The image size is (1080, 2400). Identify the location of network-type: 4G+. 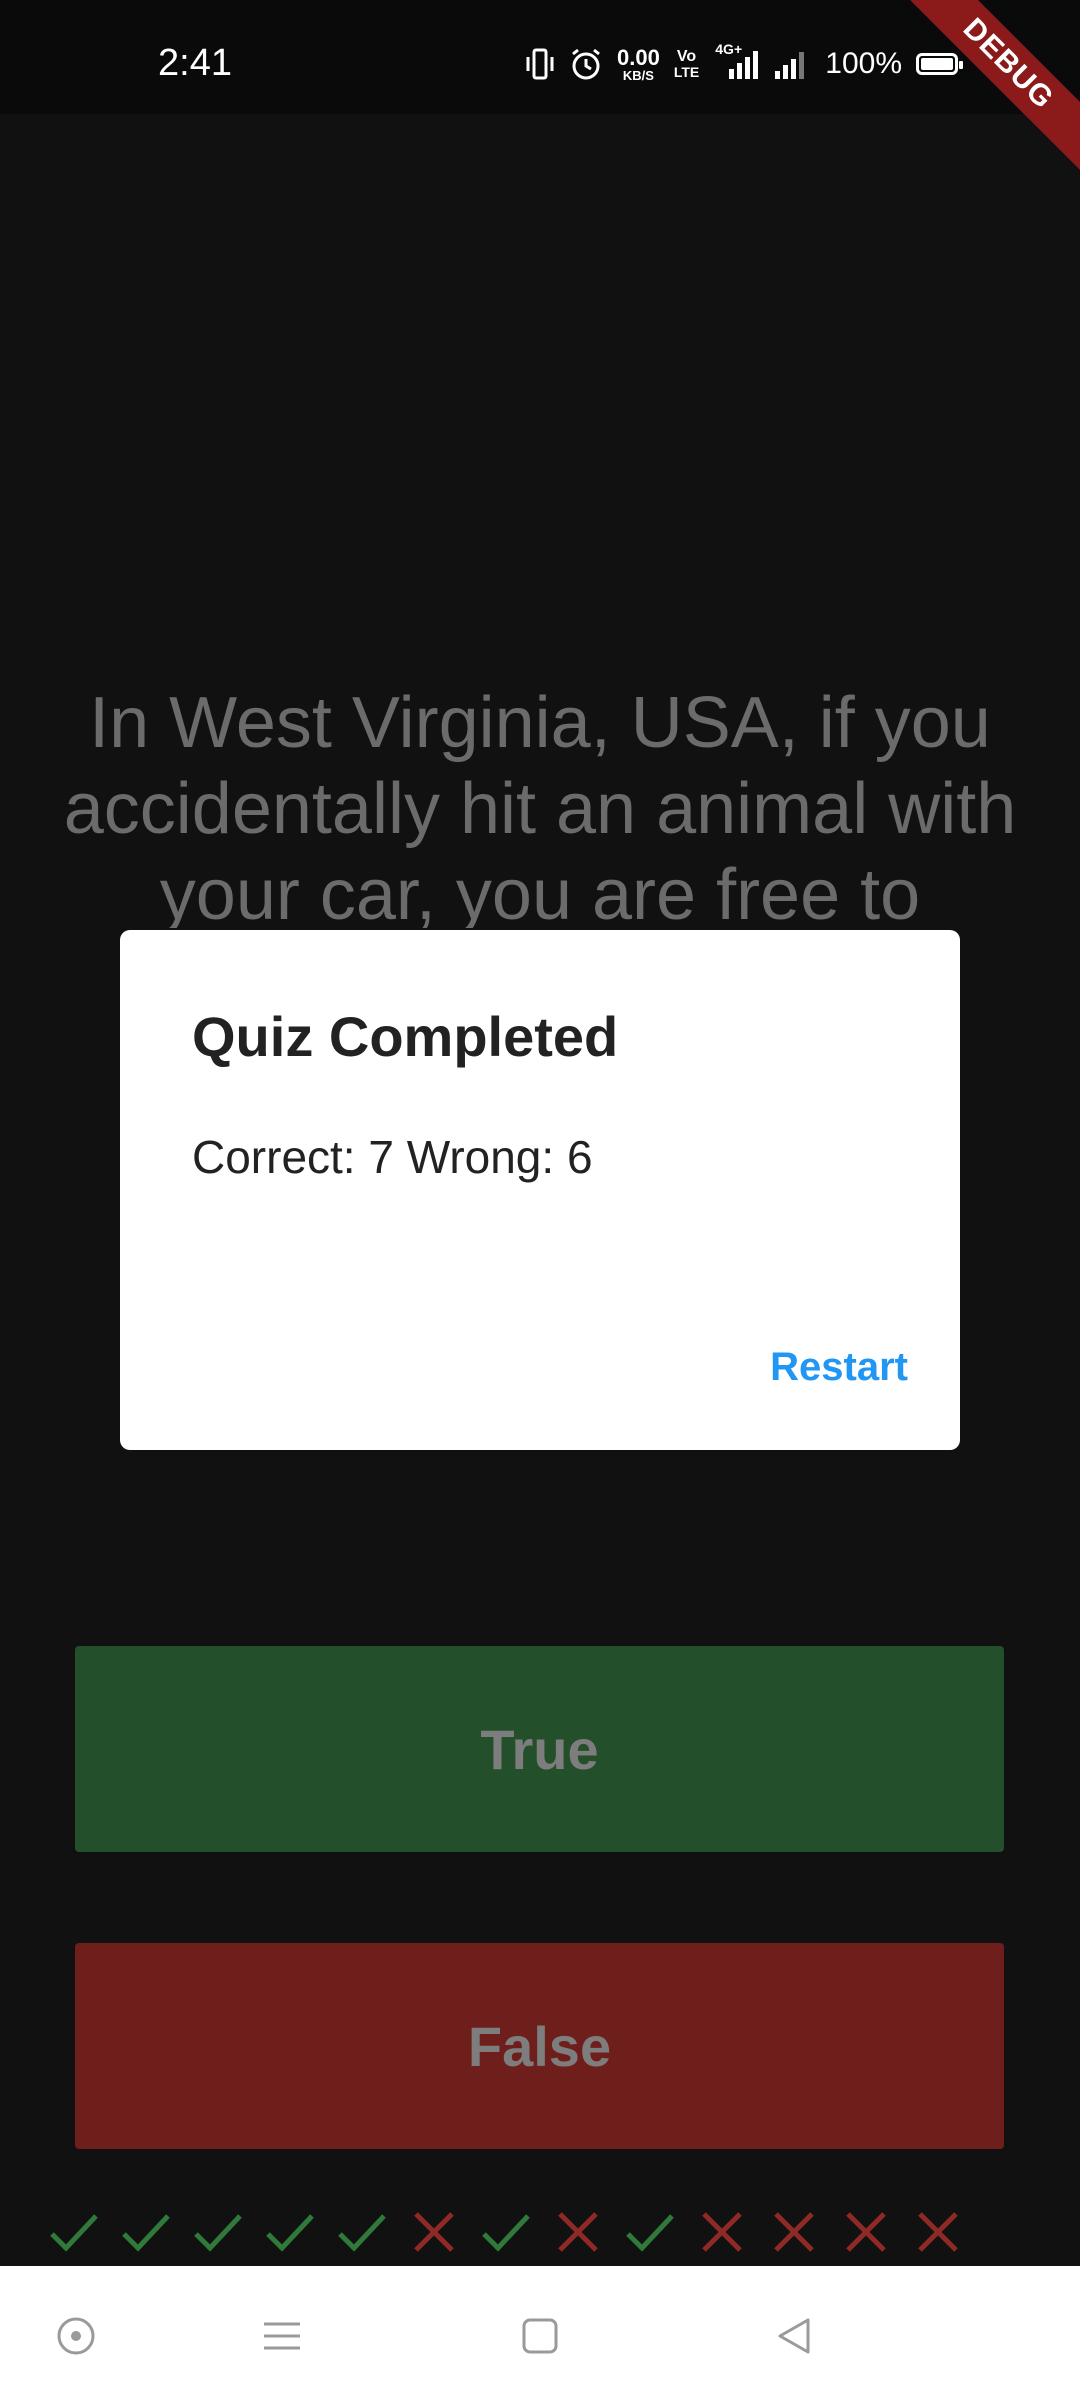
(729, 49).